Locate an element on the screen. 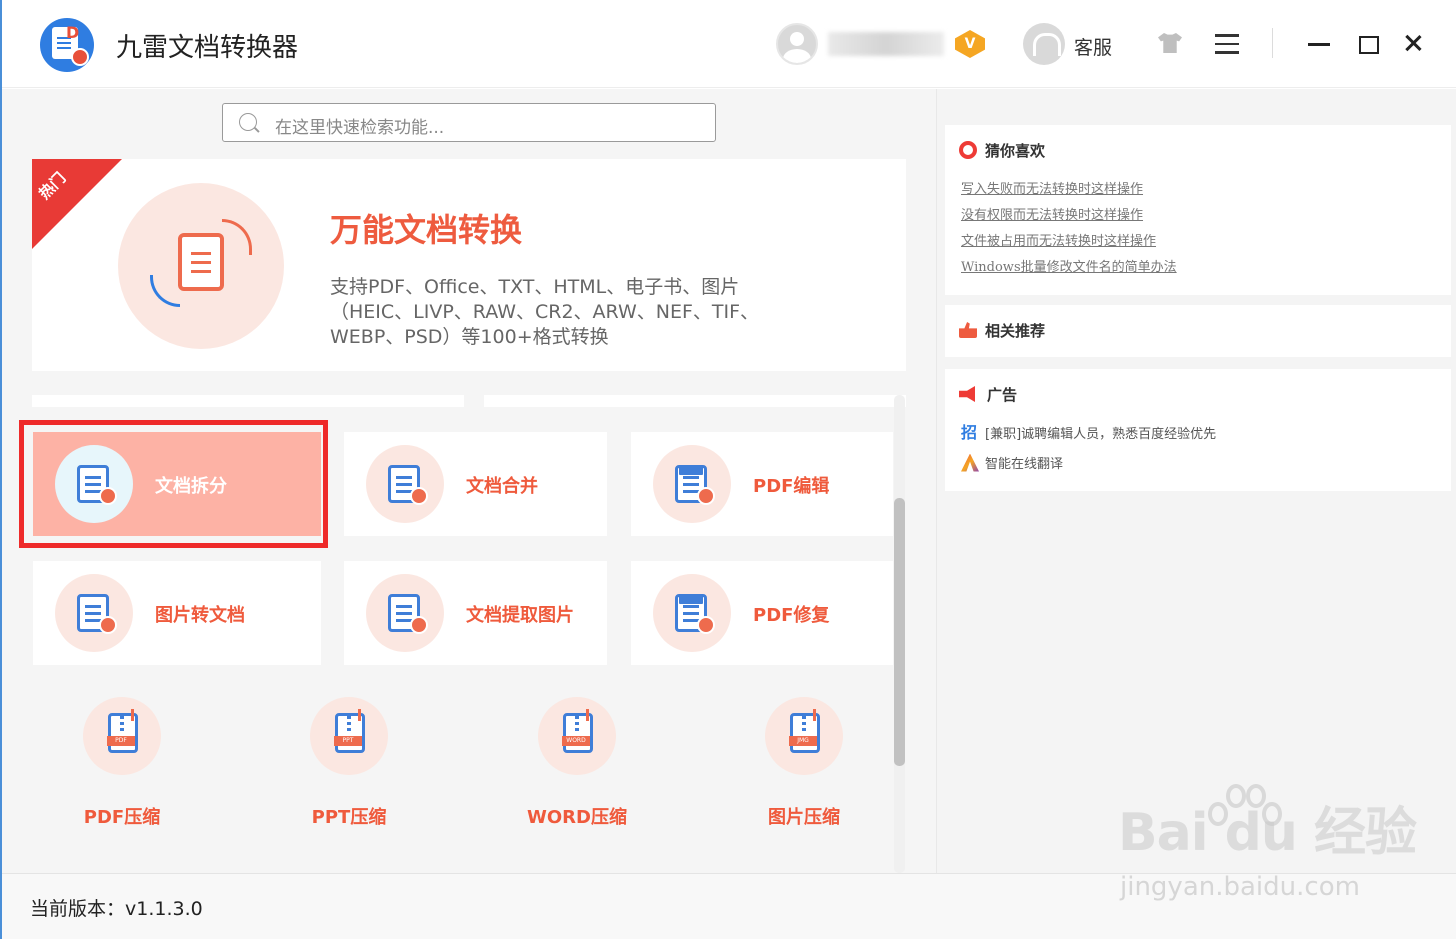  ppt-zip-icon: PPT is located at coordinates (349, 736).